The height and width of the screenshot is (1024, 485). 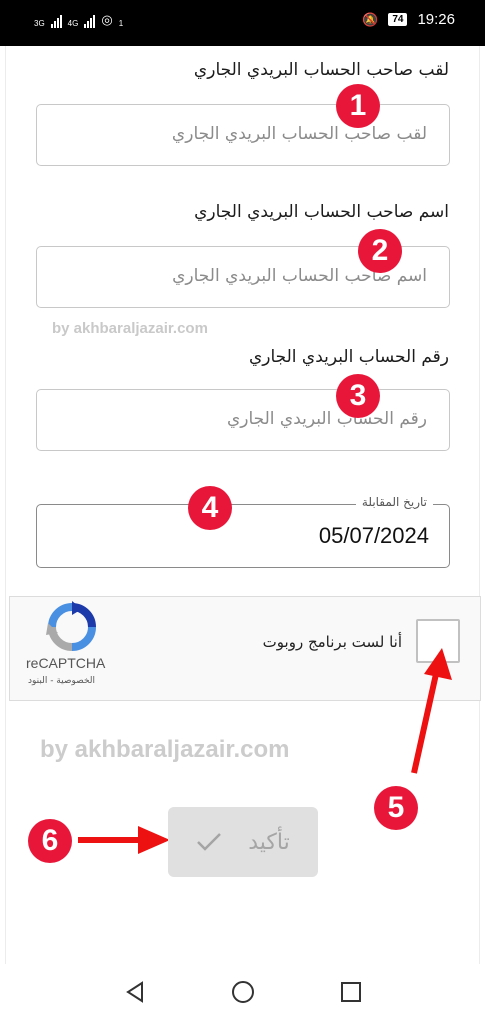 I want to click on hotspot-icon: ◎, so click(x=107, y=19).